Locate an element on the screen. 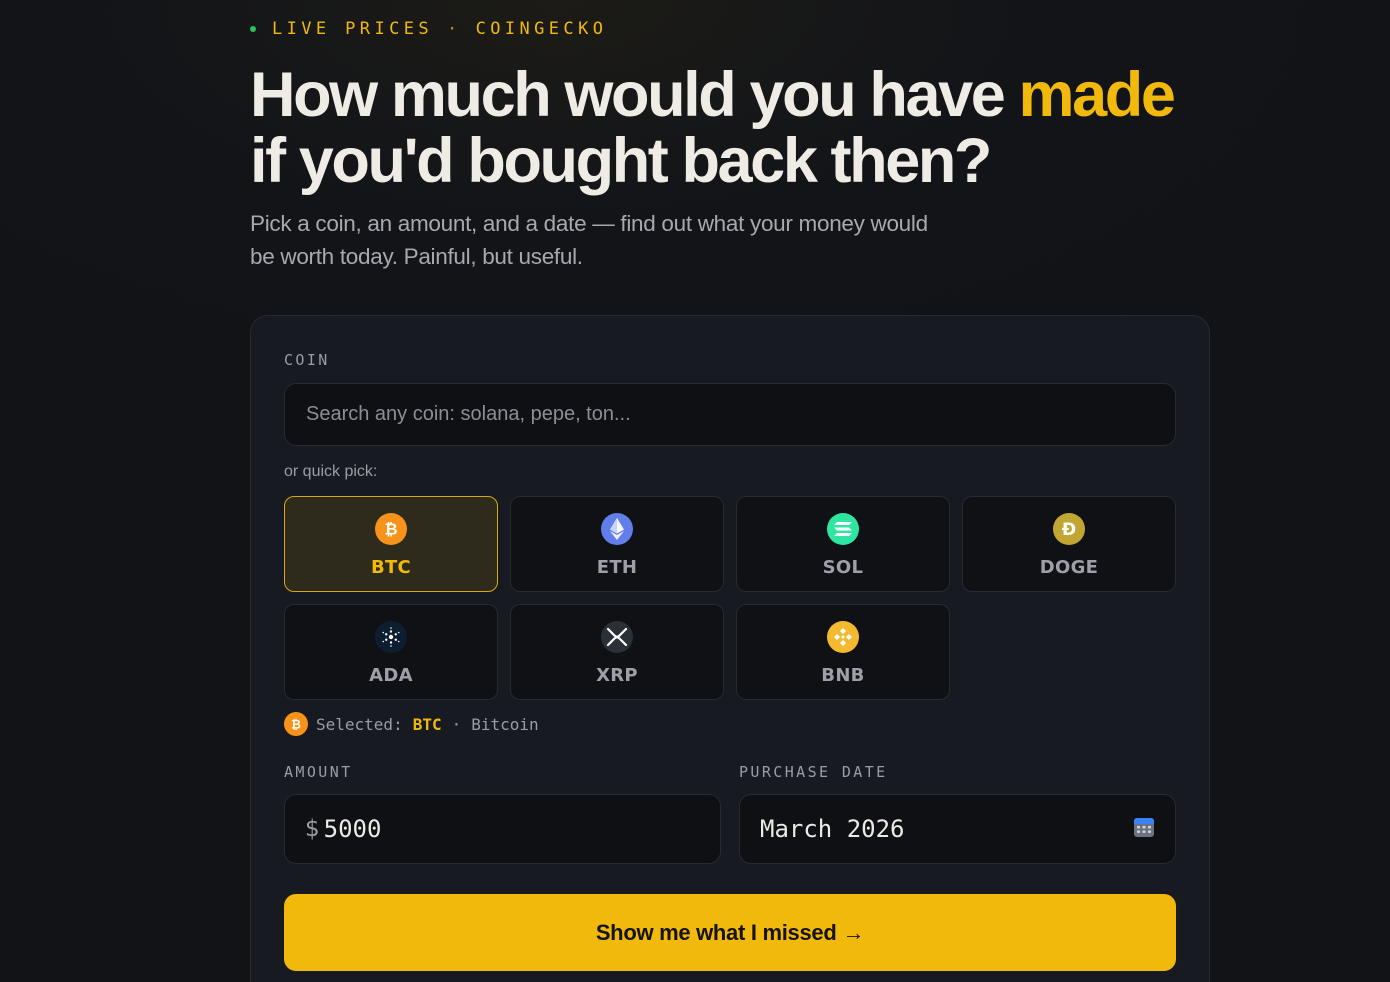  cardano-icon is located at coordinates (391, 637).